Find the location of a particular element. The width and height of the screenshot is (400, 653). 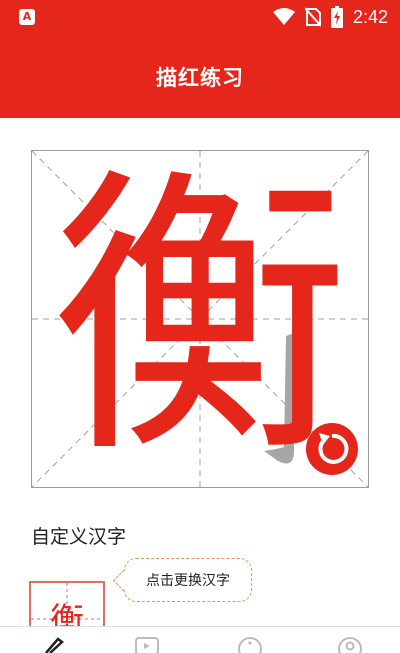

profile-icon is located at coordinates (350, 643).